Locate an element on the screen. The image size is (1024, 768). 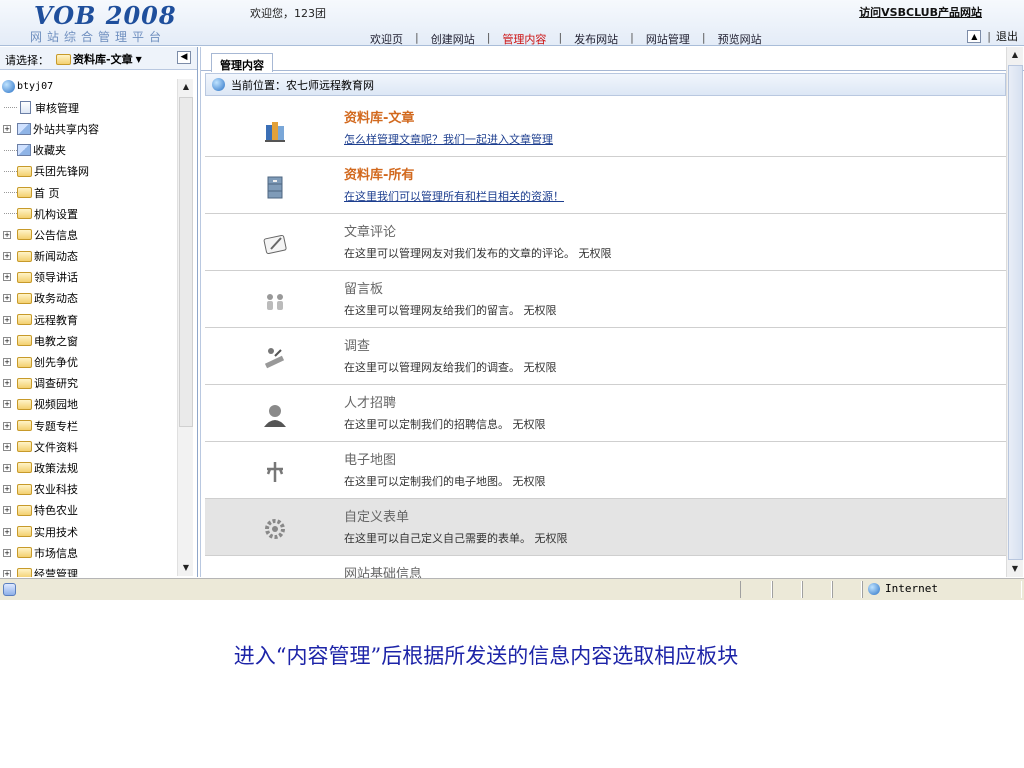
tab-manage-content: 管理内容 is located at coordinates (242, 62).